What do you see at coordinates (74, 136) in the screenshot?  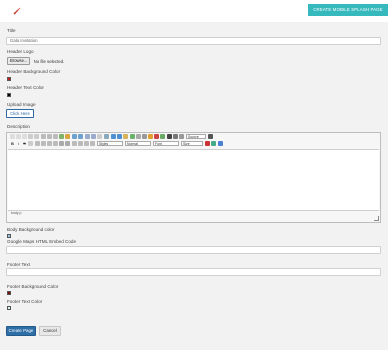 I see `undo-icon` at bounding box center [74, 136].